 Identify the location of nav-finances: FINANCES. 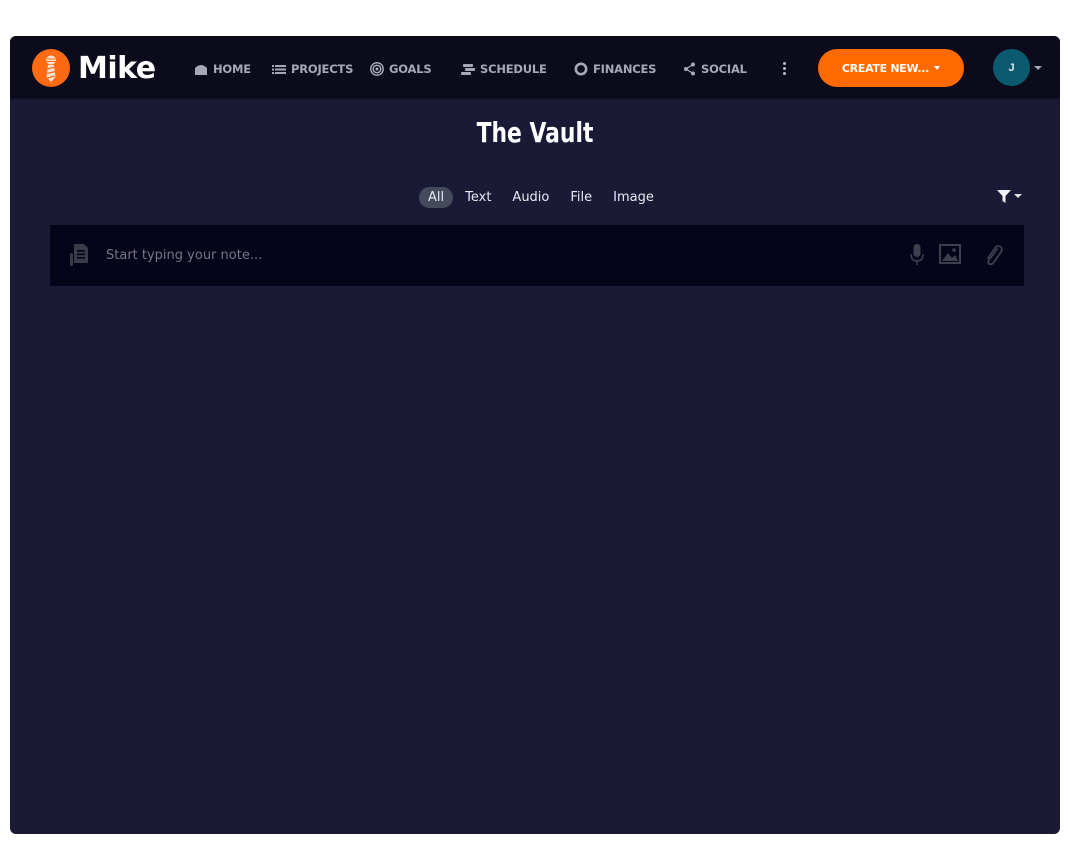
(615, 69).